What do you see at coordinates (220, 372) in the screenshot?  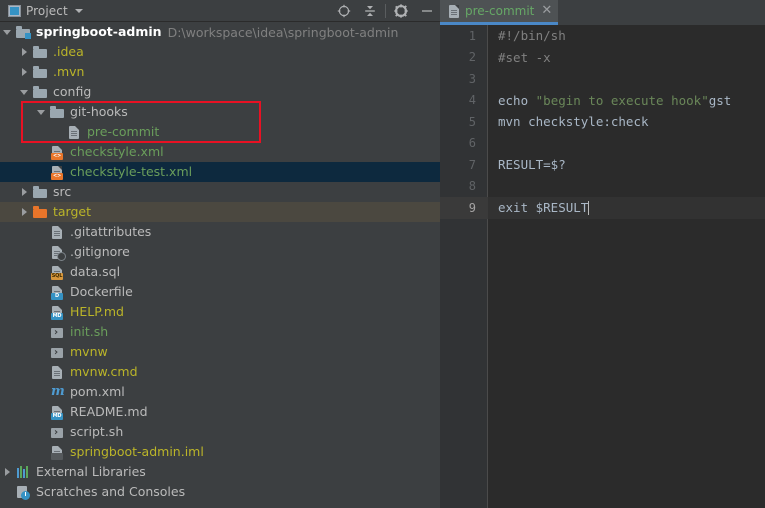 I see `tree-row: mvnw.cmd` at bounding box center [220, 372].